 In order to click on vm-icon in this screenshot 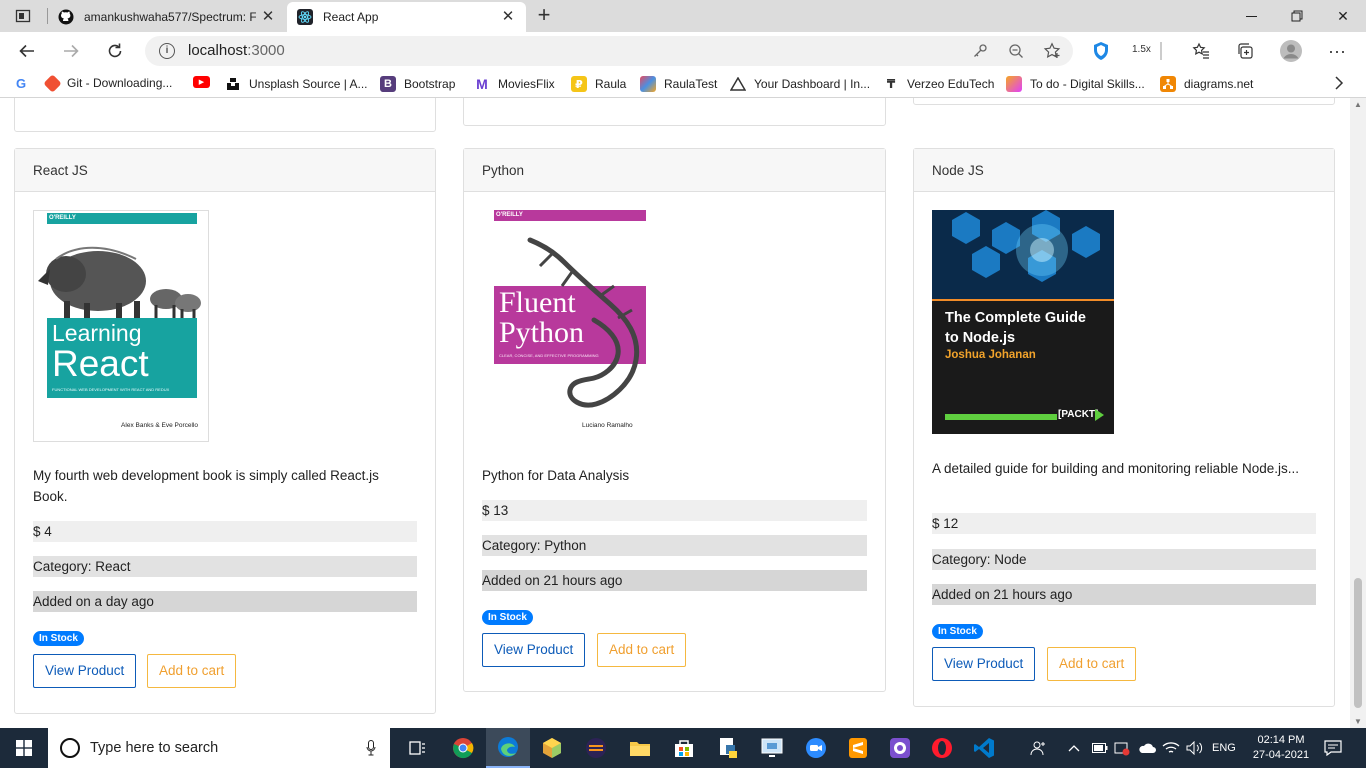, I will do `click(772, 748)`.